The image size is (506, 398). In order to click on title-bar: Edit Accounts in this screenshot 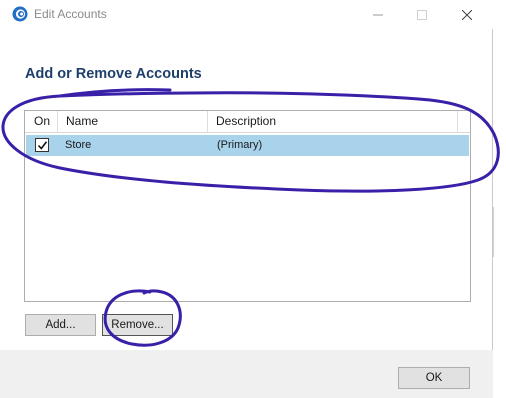, I will do `click(246, 14)`.